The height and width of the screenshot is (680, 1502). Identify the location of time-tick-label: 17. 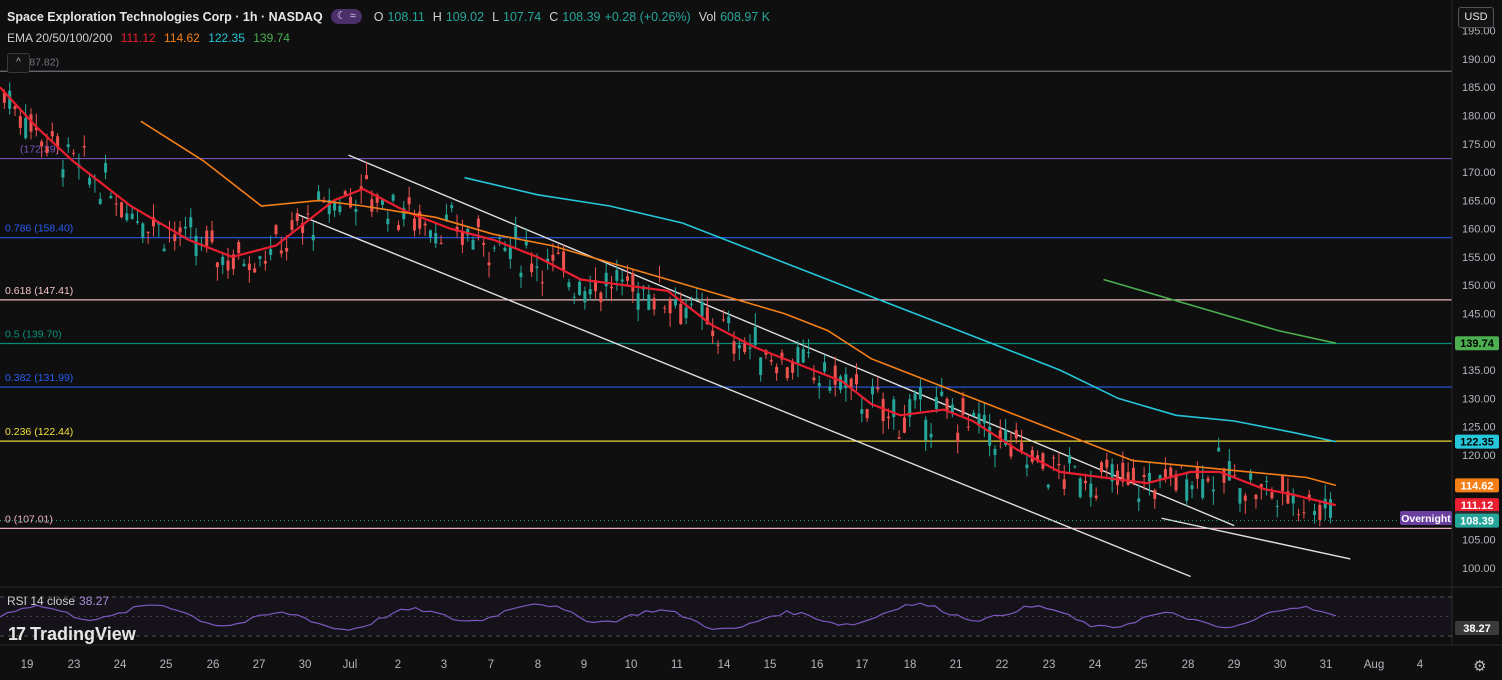
(862, 665).